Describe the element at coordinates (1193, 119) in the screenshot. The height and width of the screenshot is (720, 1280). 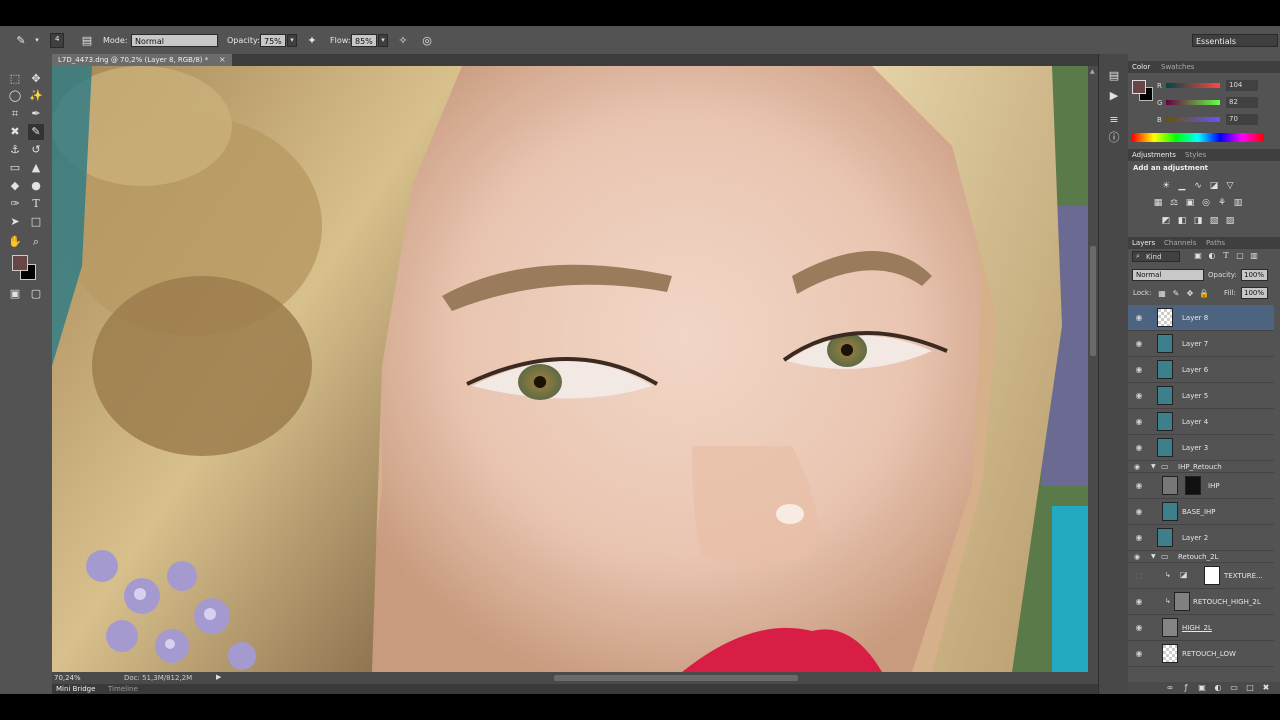
I see `blue-slider` at that location.